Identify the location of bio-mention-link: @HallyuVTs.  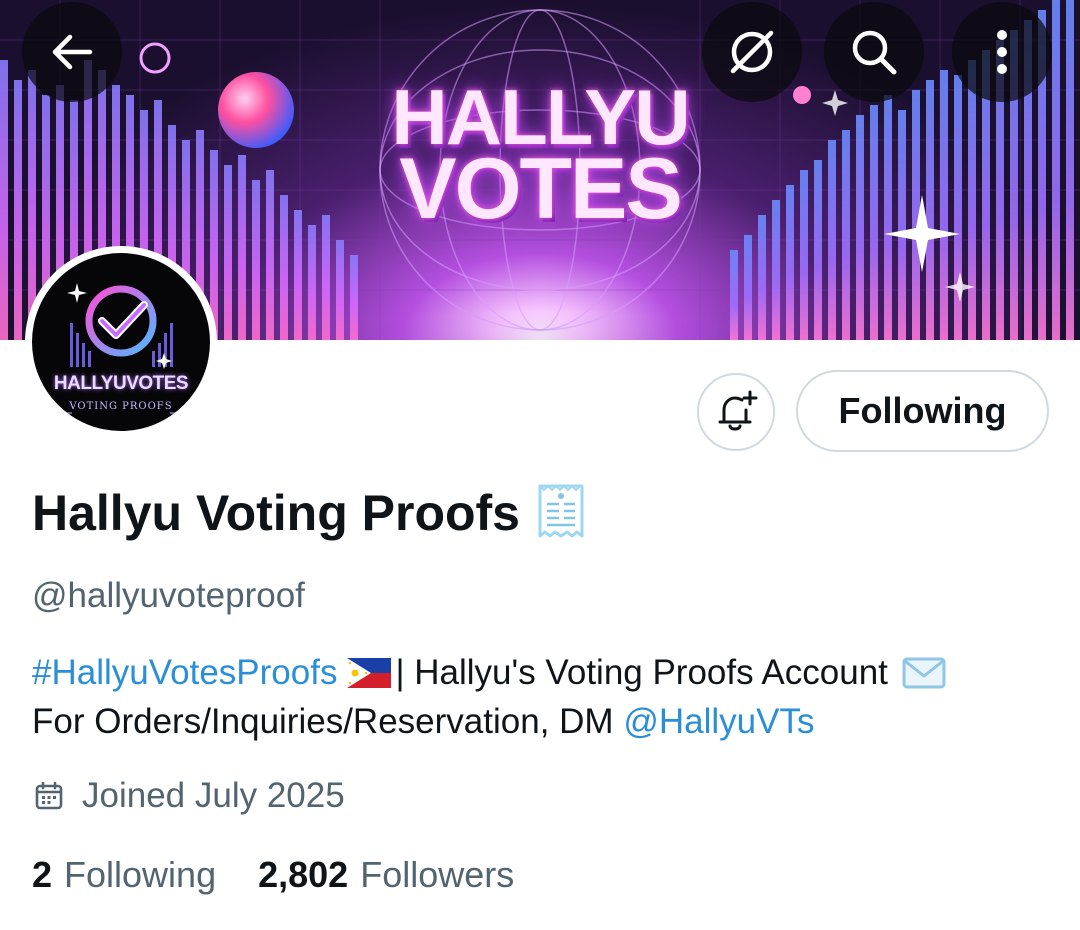
(718, 721).